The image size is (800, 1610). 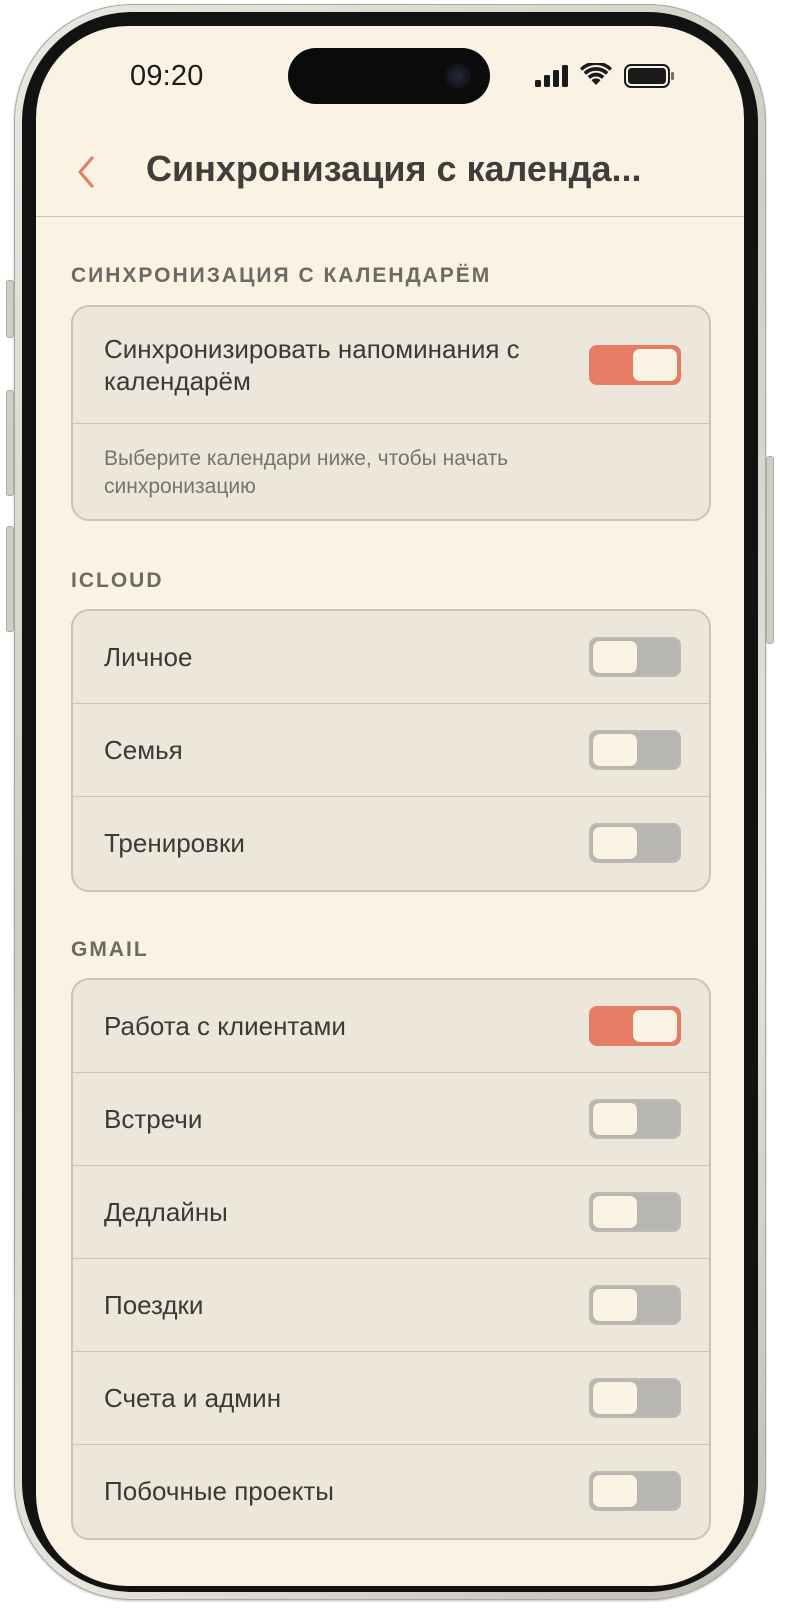 What do you see at coordinates (167, 76) in the screenshot?
I see `status-time: 09:20` at bounding box center [167, 76].